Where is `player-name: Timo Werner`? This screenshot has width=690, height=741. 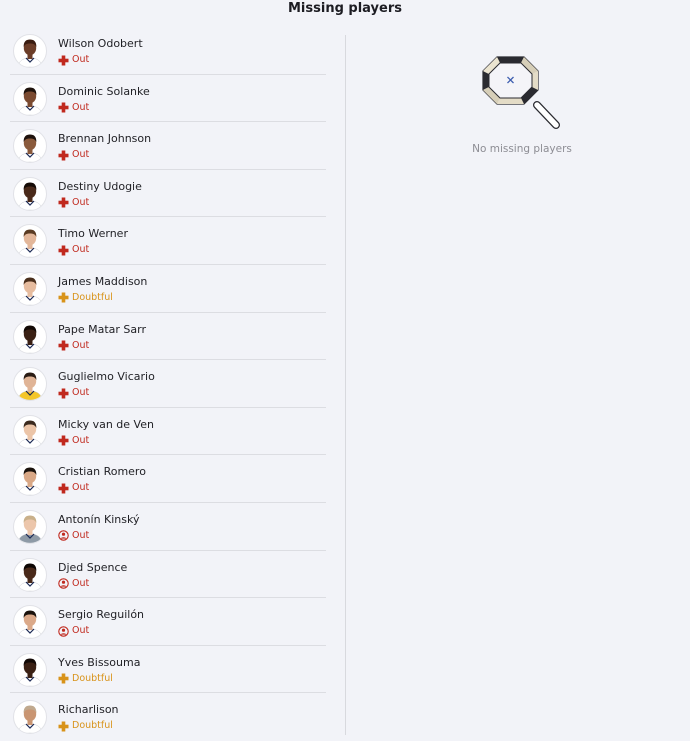
player-name: Timo Werner is located at coordinates (93, 234).